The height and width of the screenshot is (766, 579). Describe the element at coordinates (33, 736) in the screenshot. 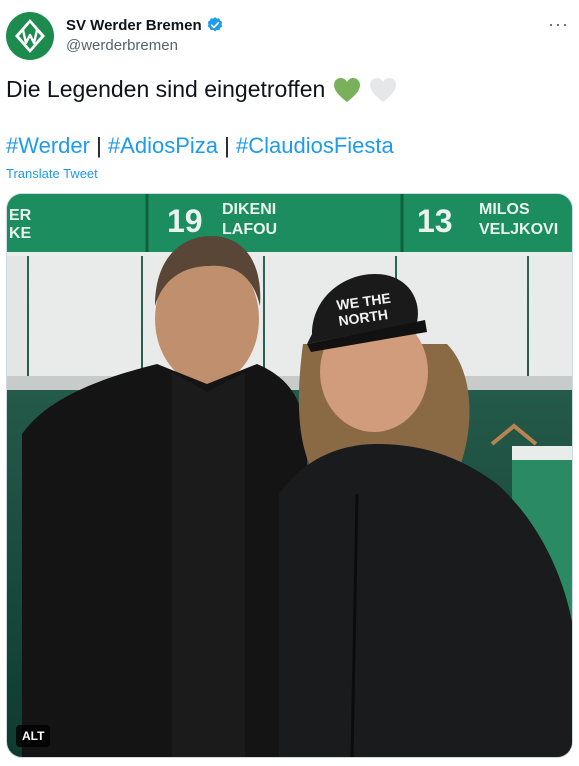

I see `alt-text-badge: ALT` at that location.